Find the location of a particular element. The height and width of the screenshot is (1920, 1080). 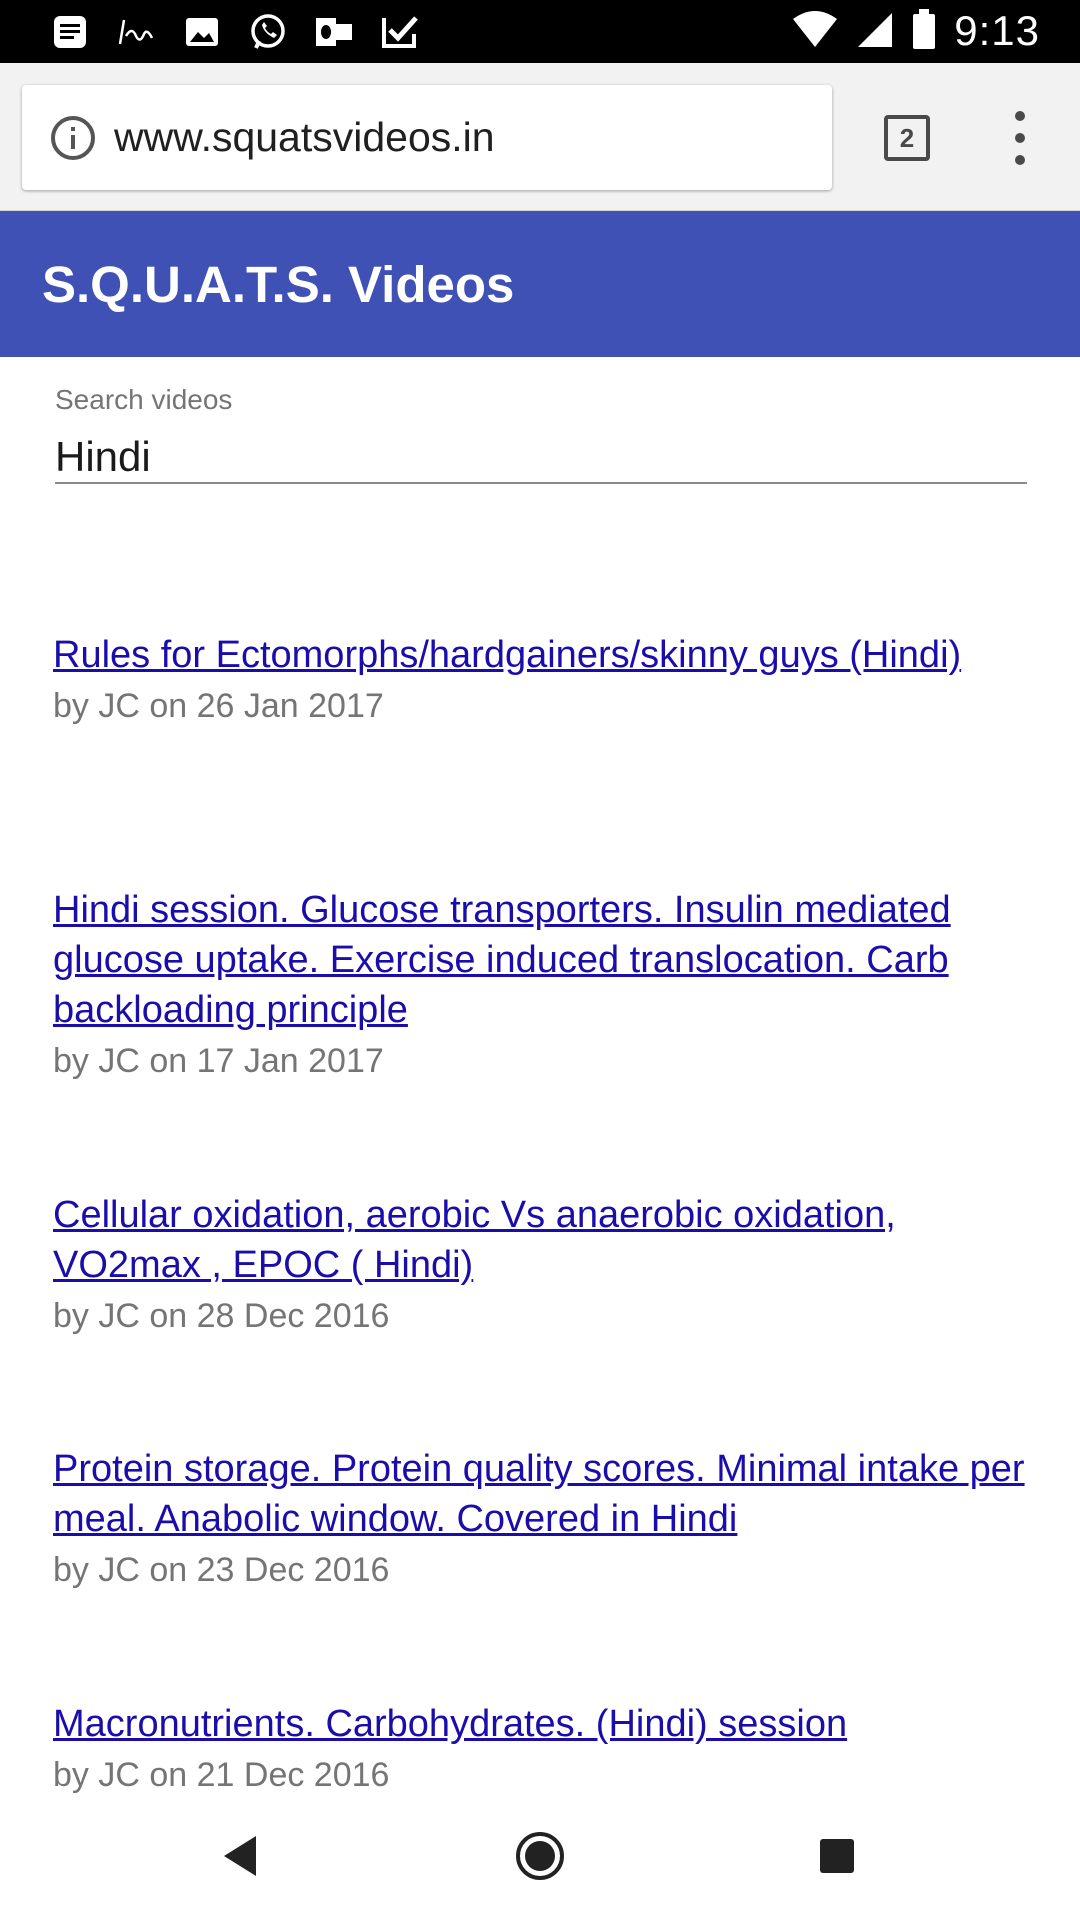

image-icon is located at coordinates (202, 32).